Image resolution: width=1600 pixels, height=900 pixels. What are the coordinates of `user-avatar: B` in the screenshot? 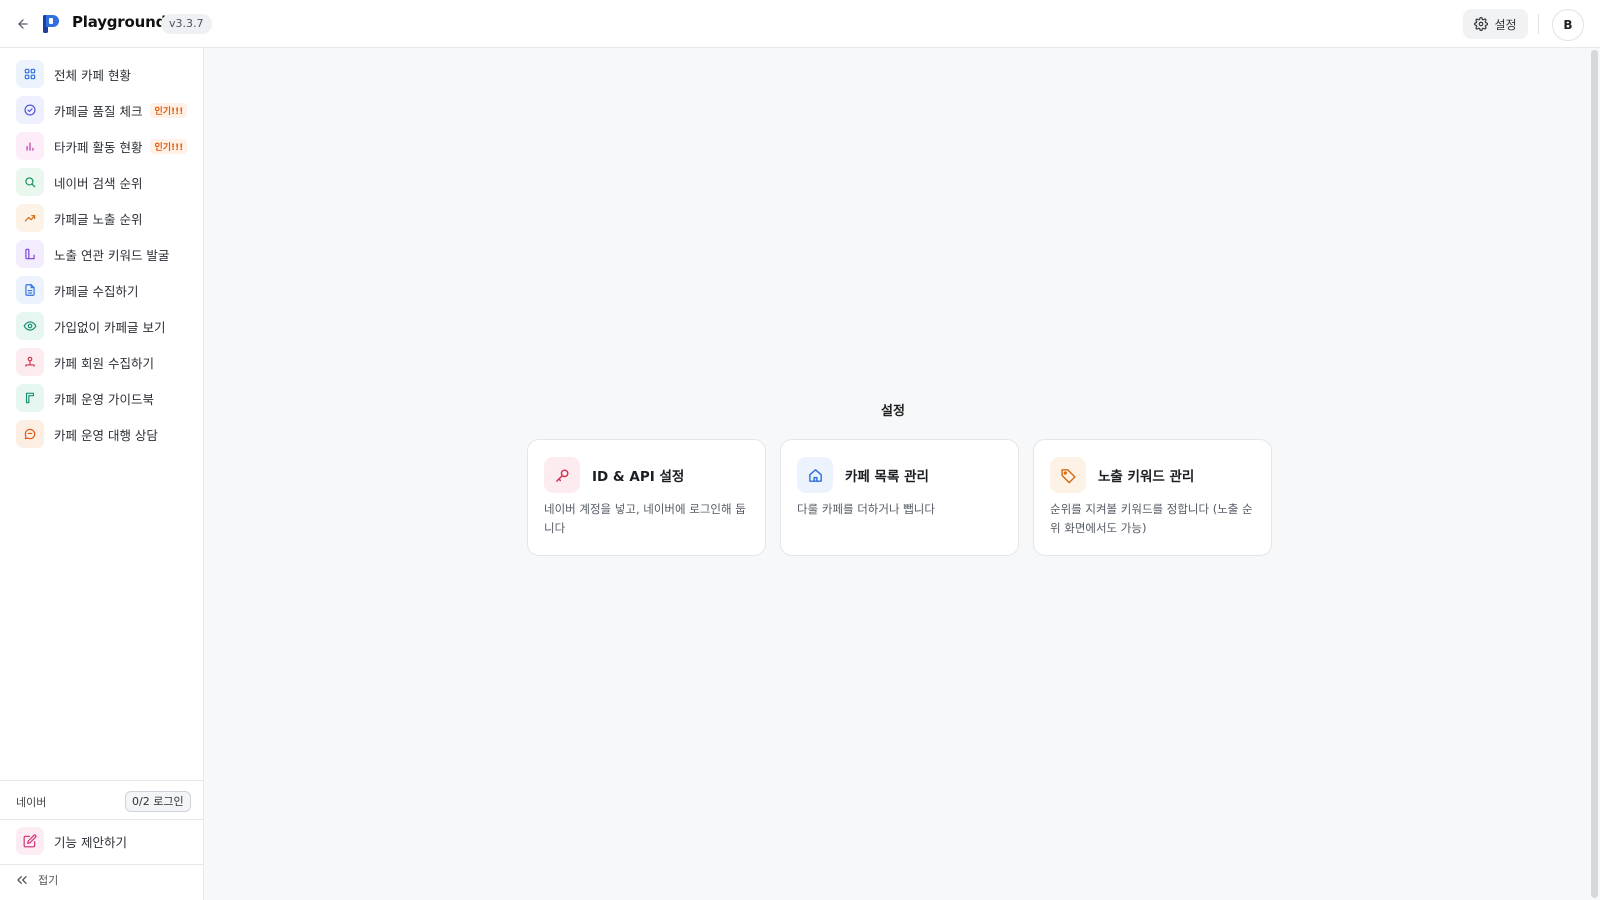 It's located at (1568, 25).